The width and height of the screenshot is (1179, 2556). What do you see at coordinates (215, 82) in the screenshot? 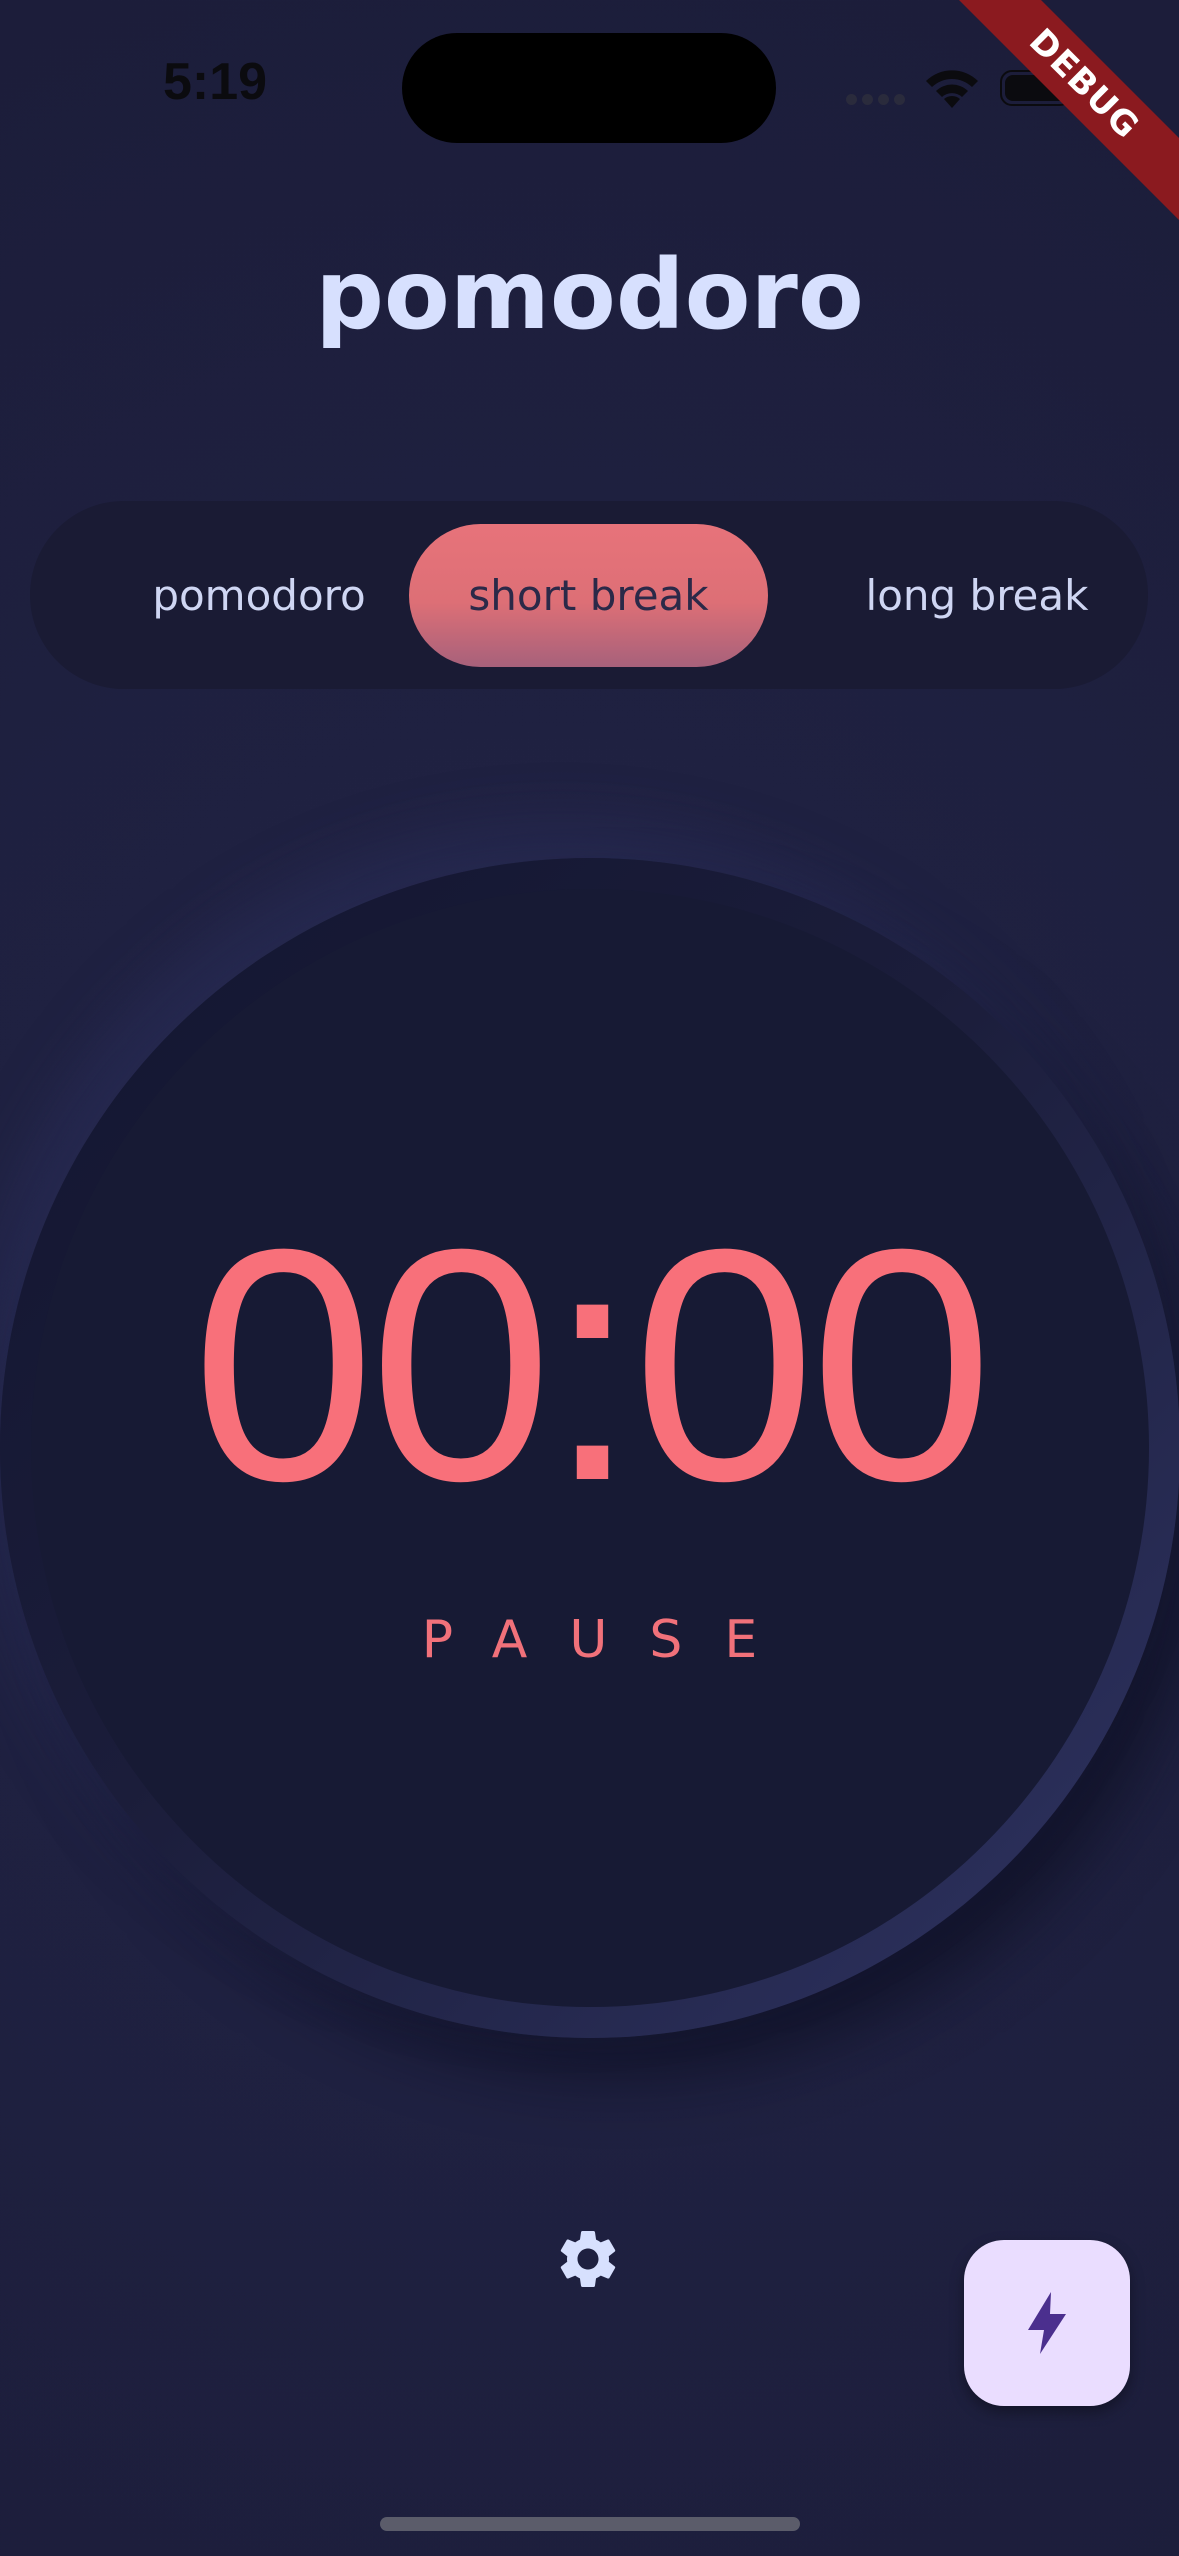
I see `status-time: 5:19` at bounding box center [215, 82].